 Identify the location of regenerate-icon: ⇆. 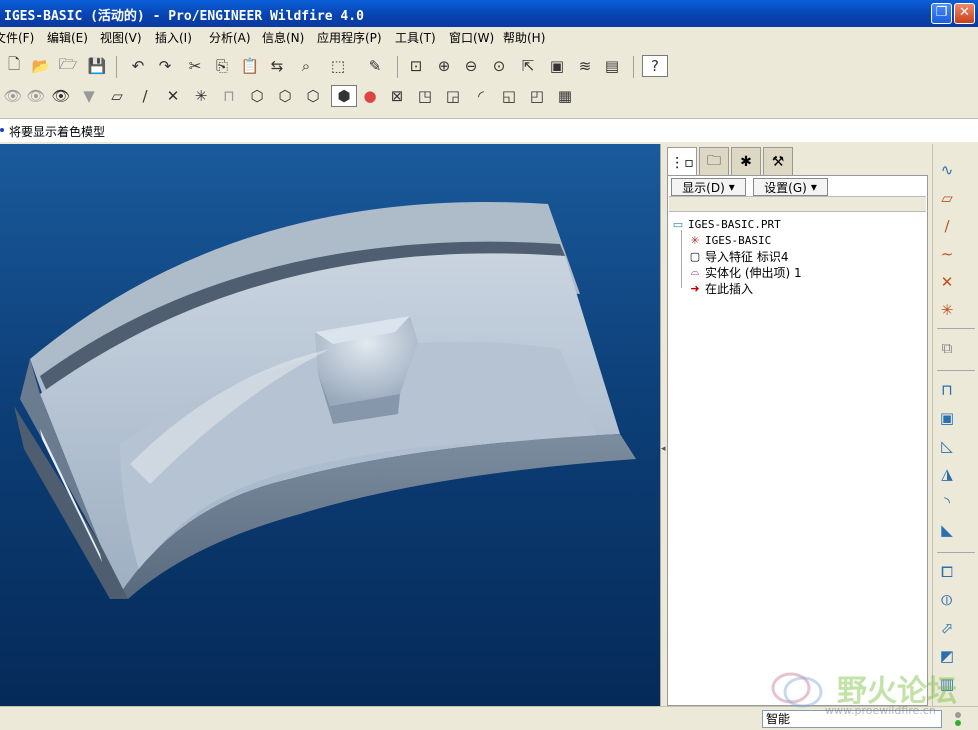
(277, 66).